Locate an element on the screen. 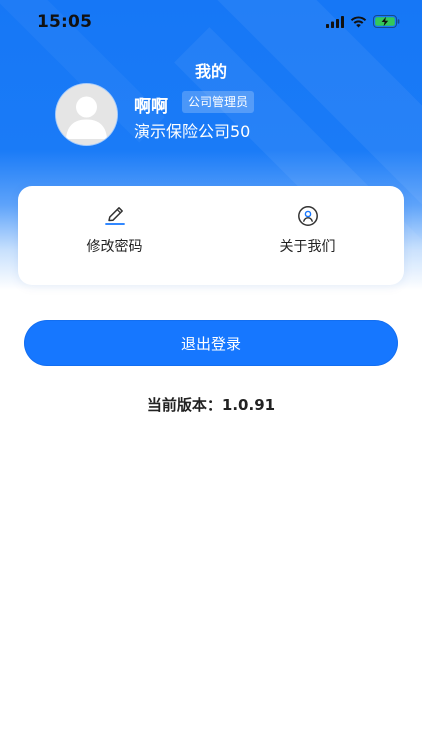  change-password-button: 修改密码 is located at coordinates (114, 235).